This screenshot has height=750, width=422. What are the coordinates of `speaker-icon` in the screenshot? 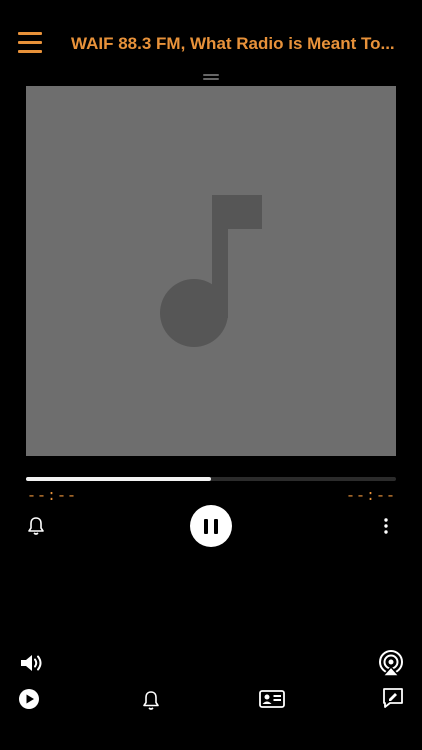 It's located at (31, 663).